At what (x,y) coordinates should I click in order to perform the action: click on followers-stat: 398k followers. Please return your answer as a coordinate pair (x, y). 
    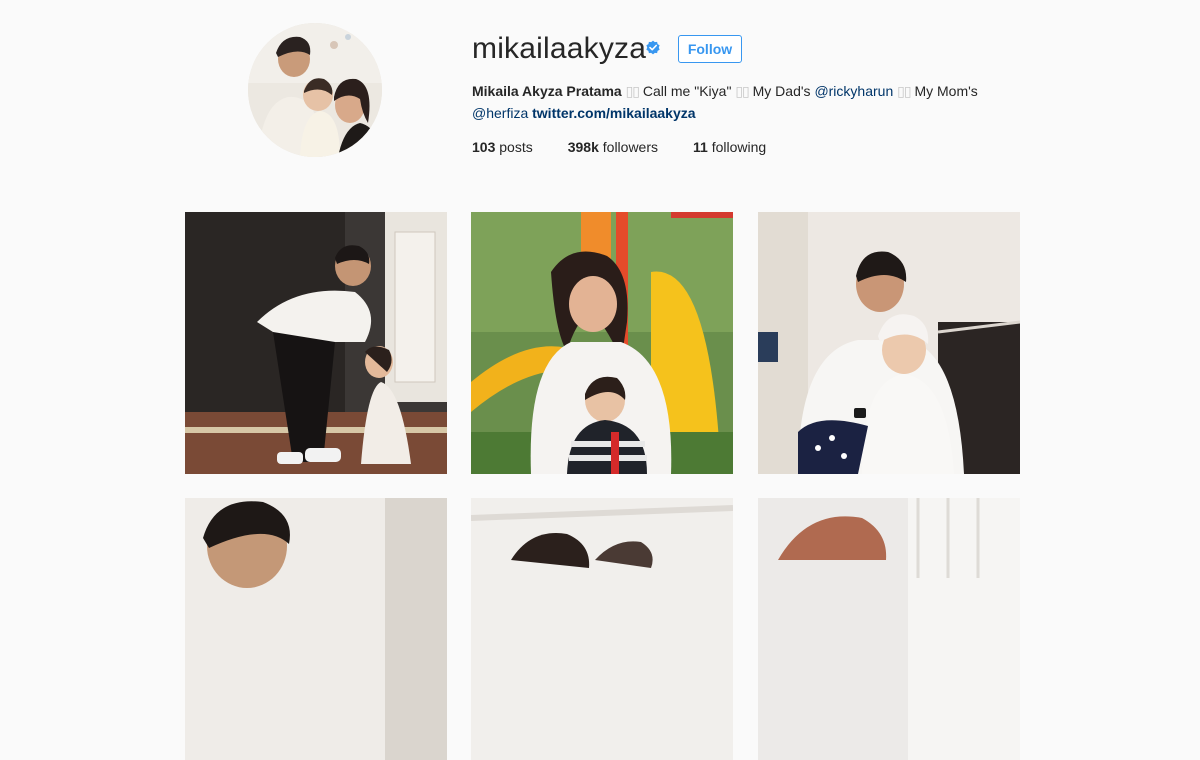
    Looking at the image, I should click on (613, 147).